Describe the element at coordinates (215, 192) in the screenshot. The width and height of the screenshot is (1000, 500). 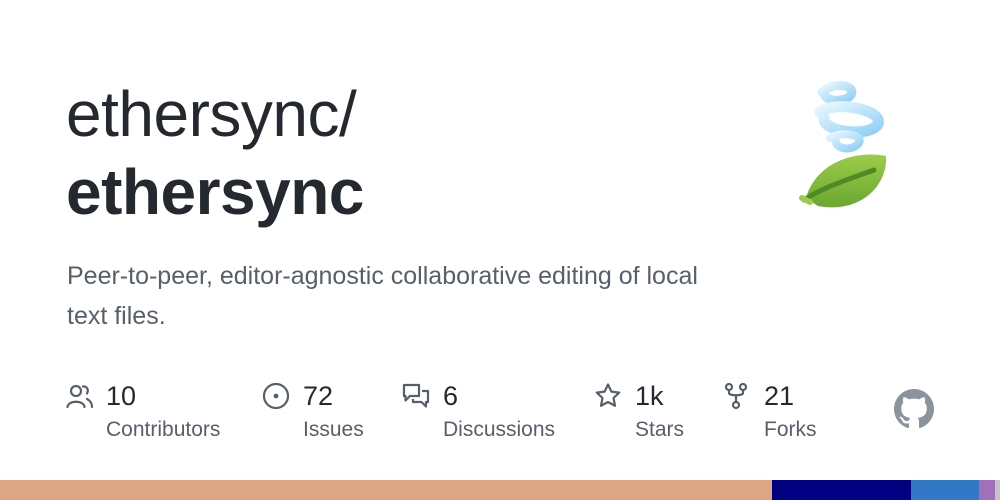
I see `repo-name: ethersync` at that location.